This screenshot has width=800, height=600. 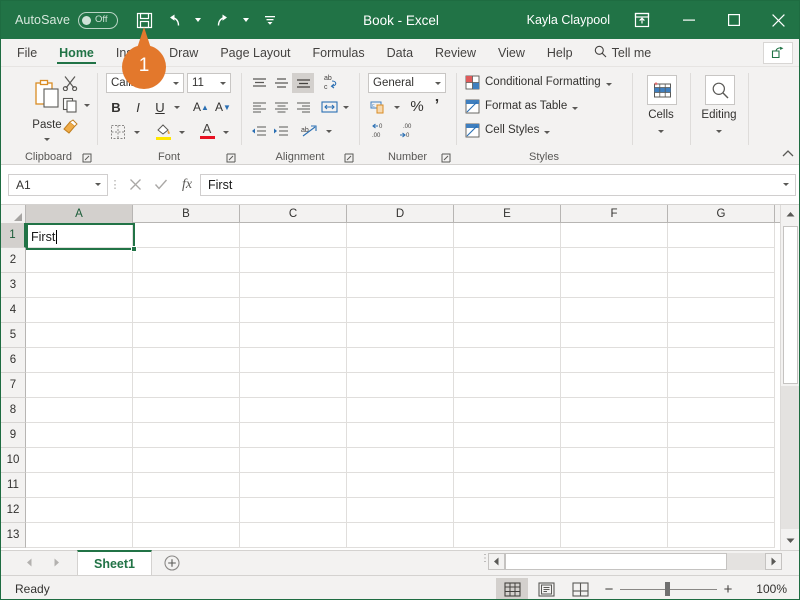 What do you see at coordinates (614, 310) in the screenshot?
I see `cell-F4` at bounding box center [614, 310].